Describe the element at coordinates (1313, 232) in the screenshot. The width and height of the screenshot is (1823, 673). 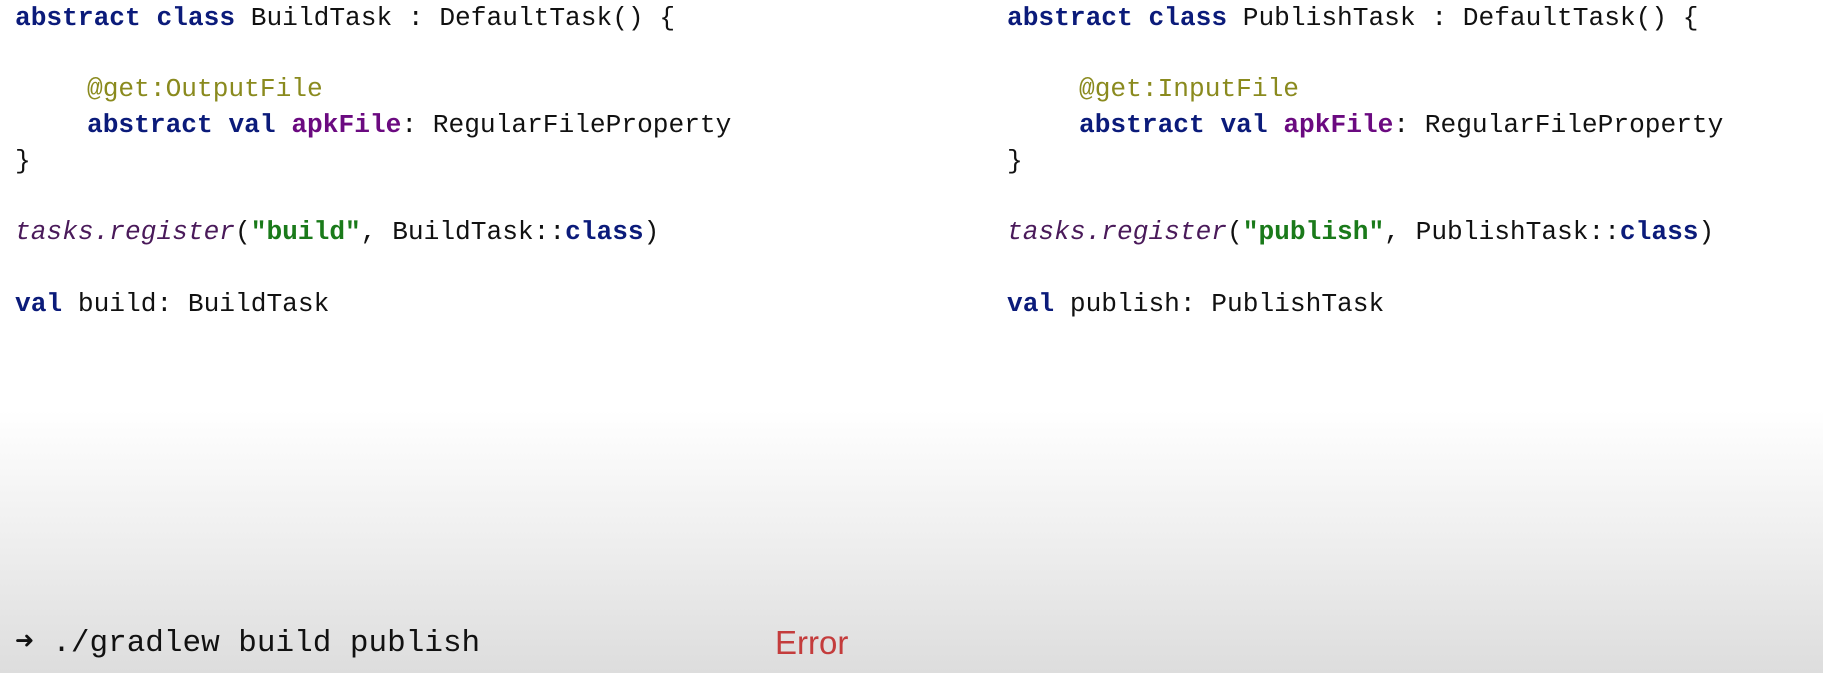
I see `string-literal: "publish"` at that location.